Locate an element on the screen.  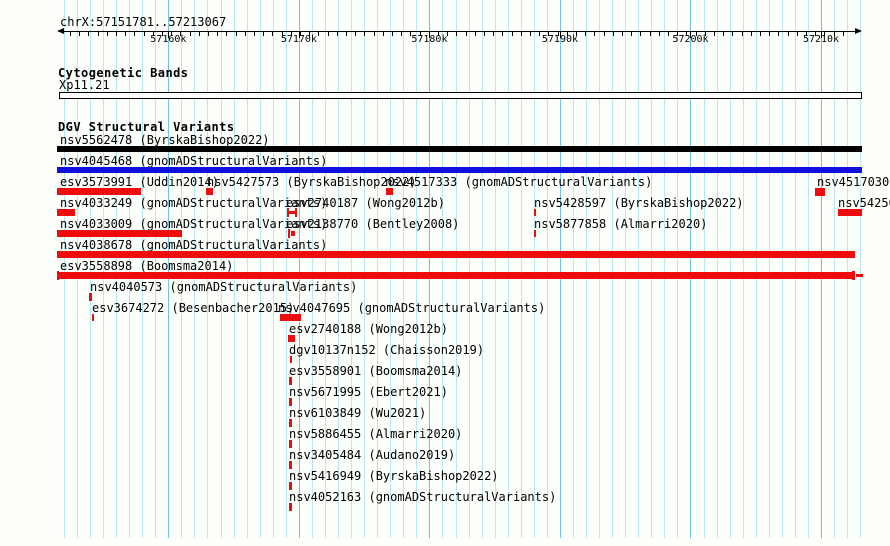
ruler-tick-label: 57200k is located at coordinates (690, 39).